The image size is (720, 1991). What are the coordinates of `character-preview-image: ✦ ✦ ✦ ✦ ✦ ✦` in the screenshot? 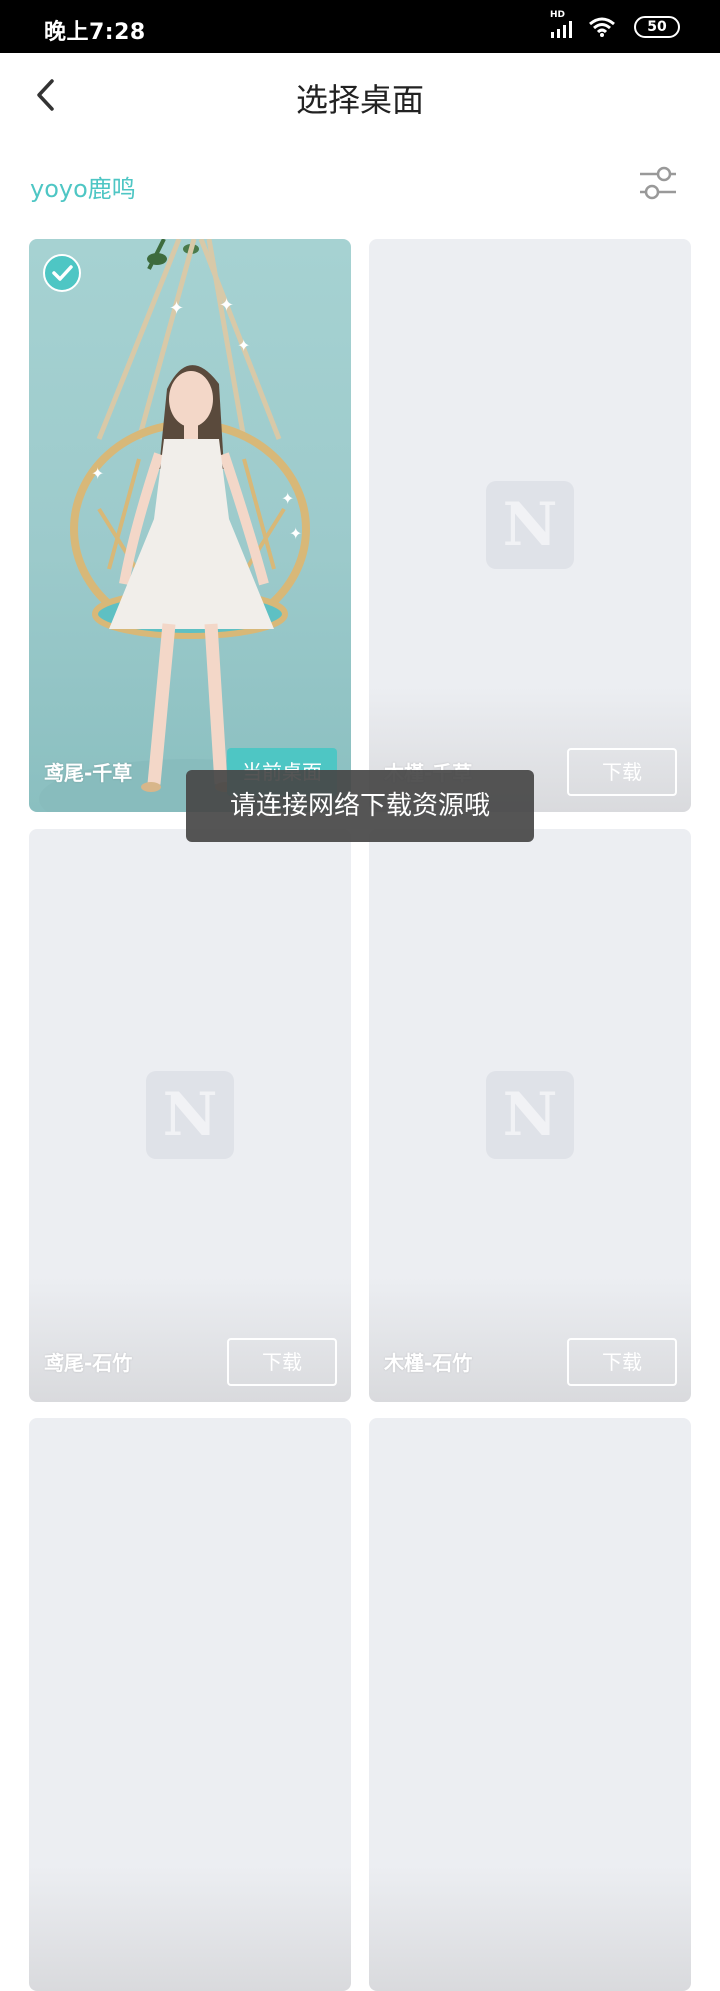 It's located at (189, 525).